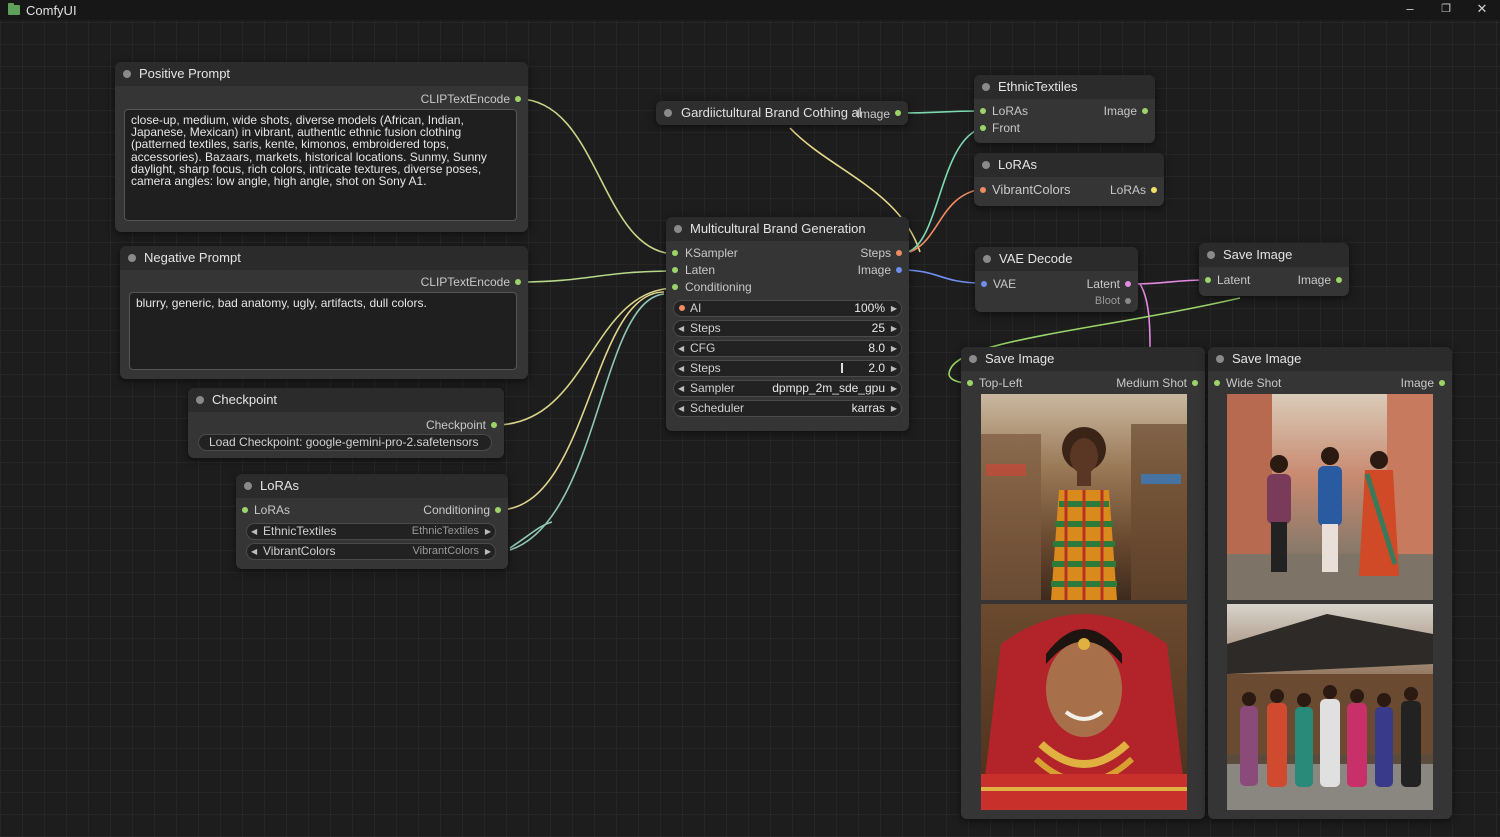 The image size is (1500, 837). What do you see at coordinates (321, 74) in the screenshot?
I see `node-title: Positive Prompt` at bounding box center [321, 74].